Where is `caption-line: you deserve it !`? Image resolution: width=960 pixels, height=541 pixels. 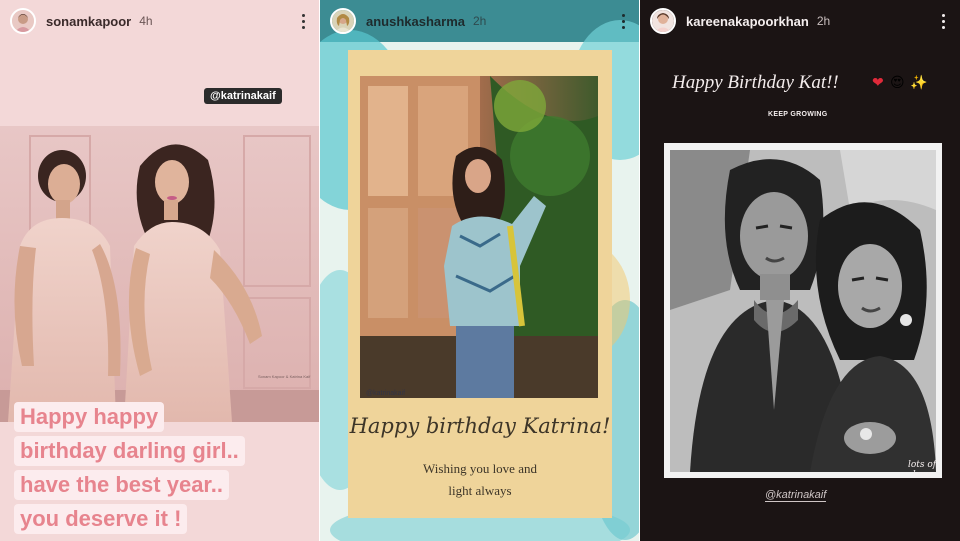 caption-line: you deserve it ! is located at coordinates (101, 519).